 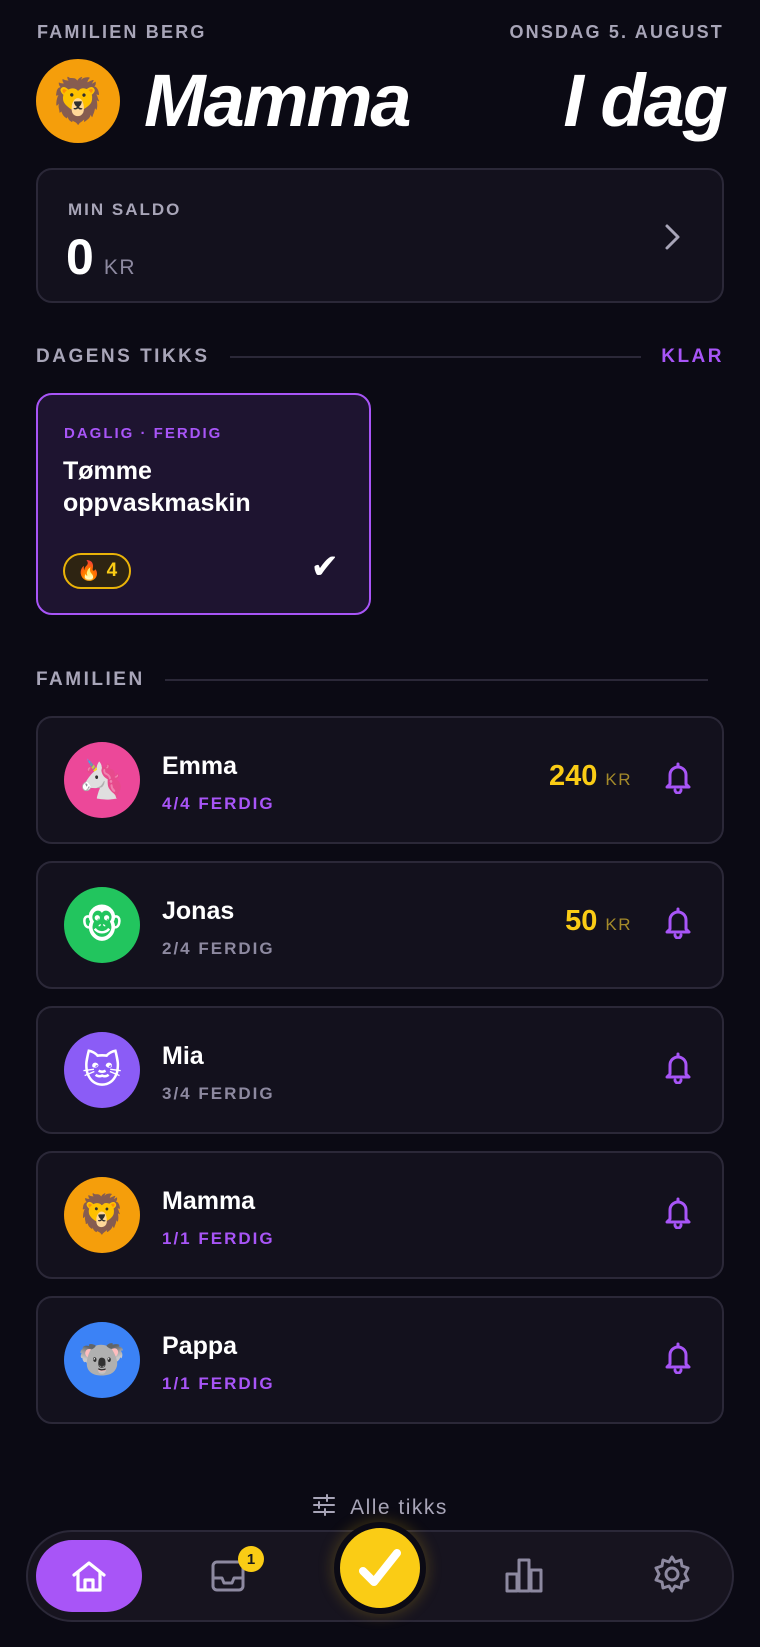 I want to click on streak-badge: 🔥 4, so click(x=97, y=571).